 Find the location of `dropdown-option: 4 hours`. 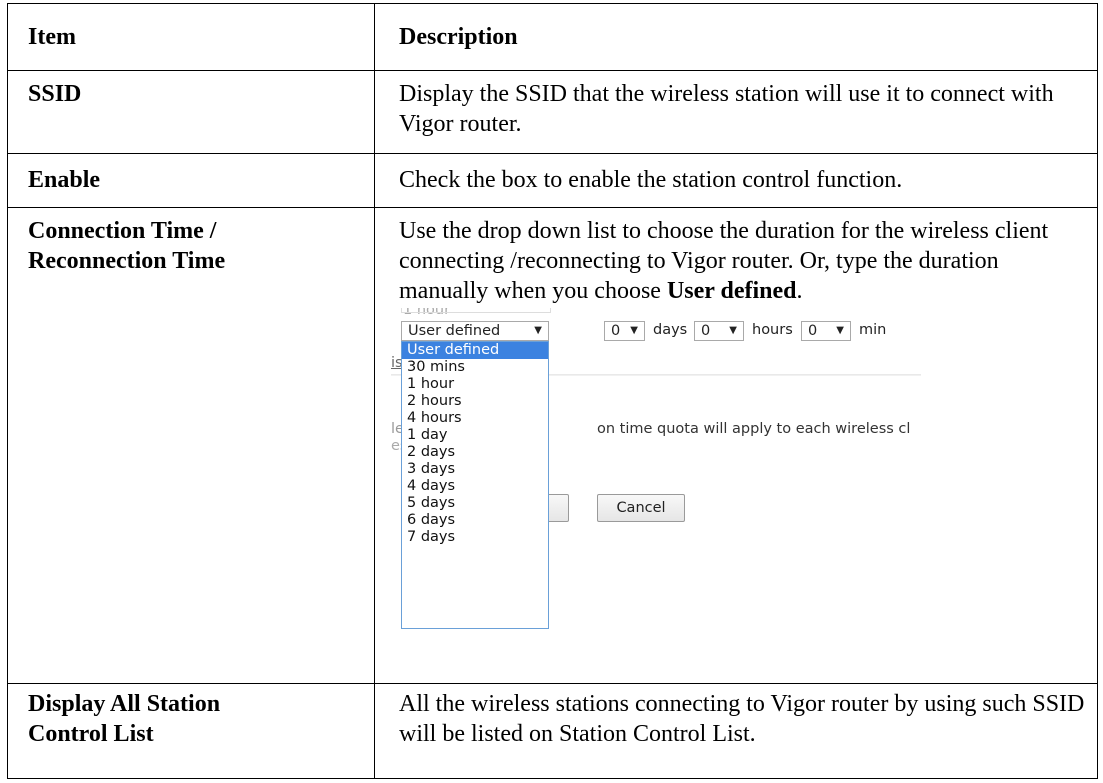

dropdown-option: 4 hours is located at coordinates (475, 418).